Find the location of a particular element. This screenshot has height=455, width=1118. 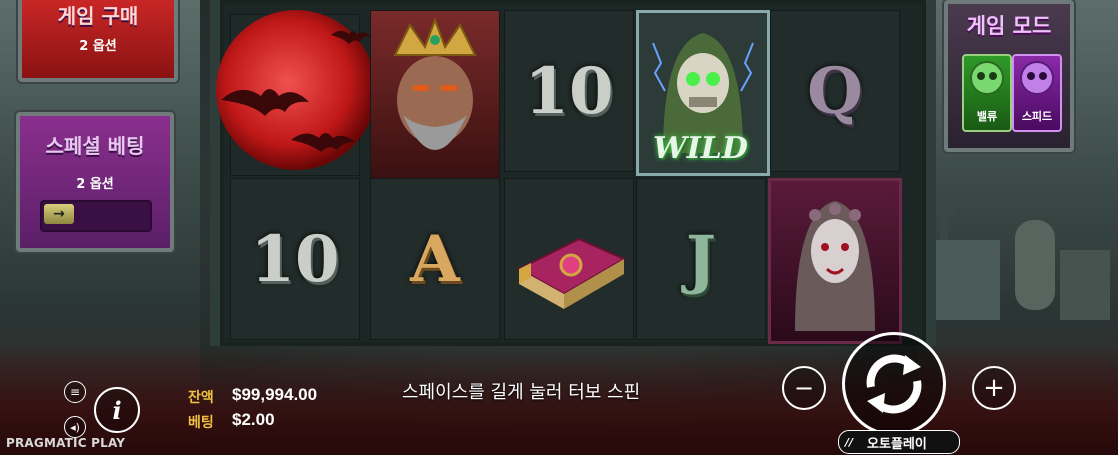

purple-skull-icon is located at coordinates (1037, 78).